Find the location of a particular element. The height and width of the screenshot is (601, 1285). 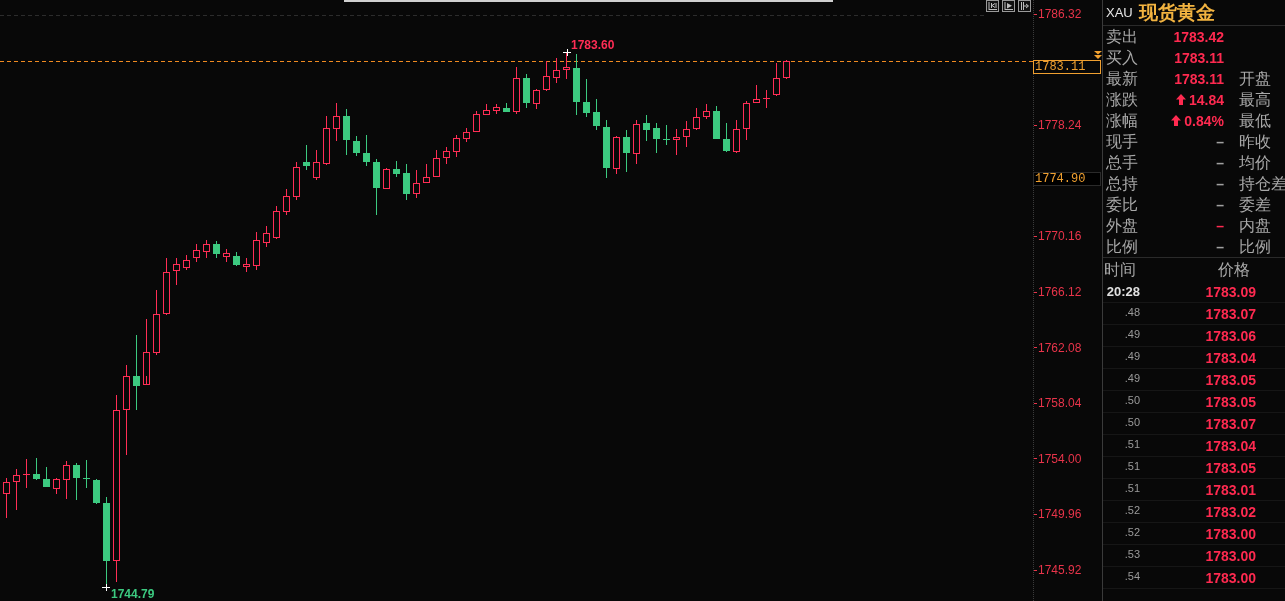

price-axis-label: 1786.32 is located at coordinates (1058, 14).